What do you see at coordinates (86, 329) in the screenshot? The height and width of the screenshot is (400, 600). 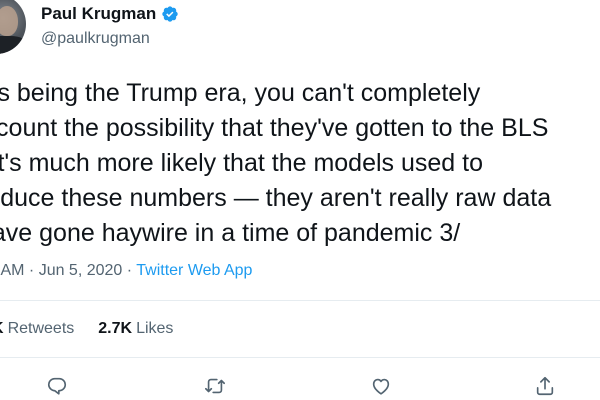 I see `tweet-stats: KRetweets 2.7KLikes` at bounding box center [86, 329].